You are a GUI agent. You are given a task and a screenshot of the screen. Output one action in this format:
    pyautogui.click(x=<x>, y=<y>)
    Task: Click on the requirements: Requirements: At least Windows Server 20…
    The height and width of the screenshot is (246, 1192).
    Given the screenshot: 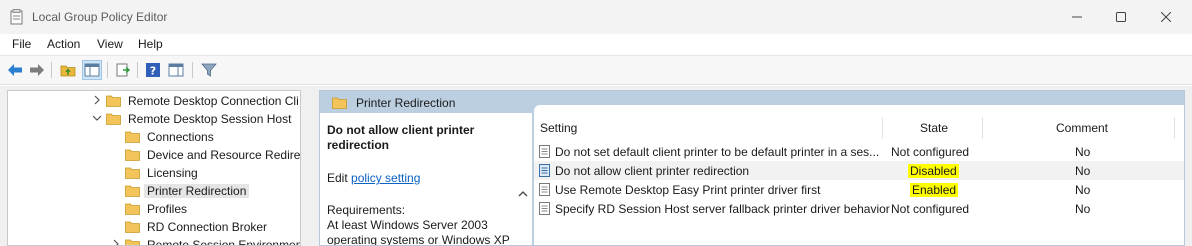 What is the action you would take?
    pyautogui.click(x=422, y=224)
    